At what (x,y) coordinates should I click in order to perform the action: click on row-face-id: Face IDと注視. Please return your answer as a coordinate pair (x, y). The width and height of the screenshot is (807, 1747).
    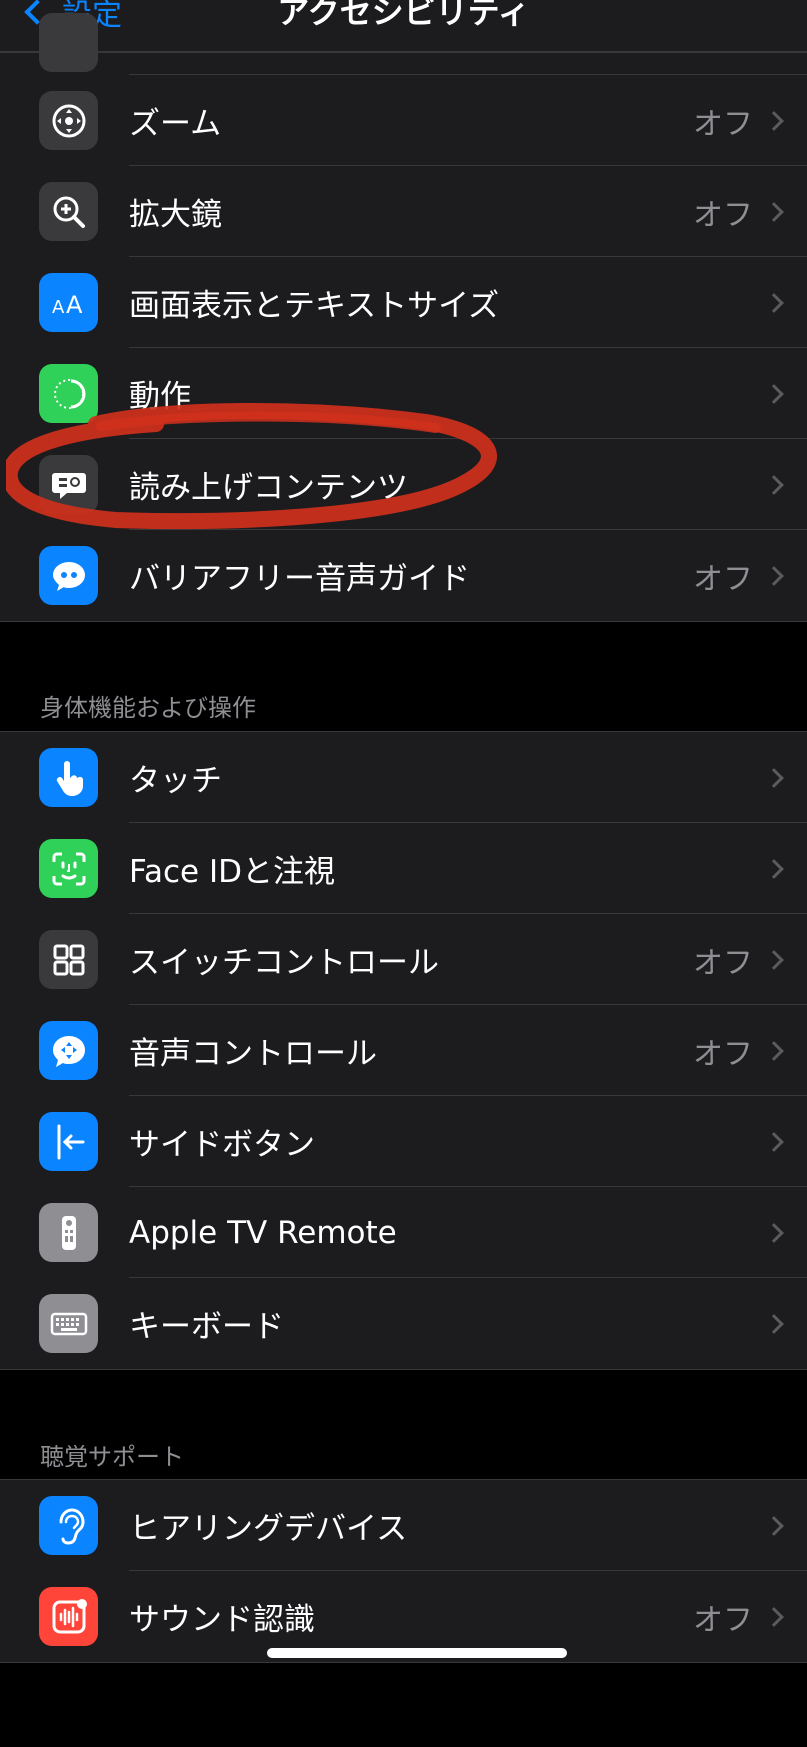
    Looking at the image, I should click on (403, 868).